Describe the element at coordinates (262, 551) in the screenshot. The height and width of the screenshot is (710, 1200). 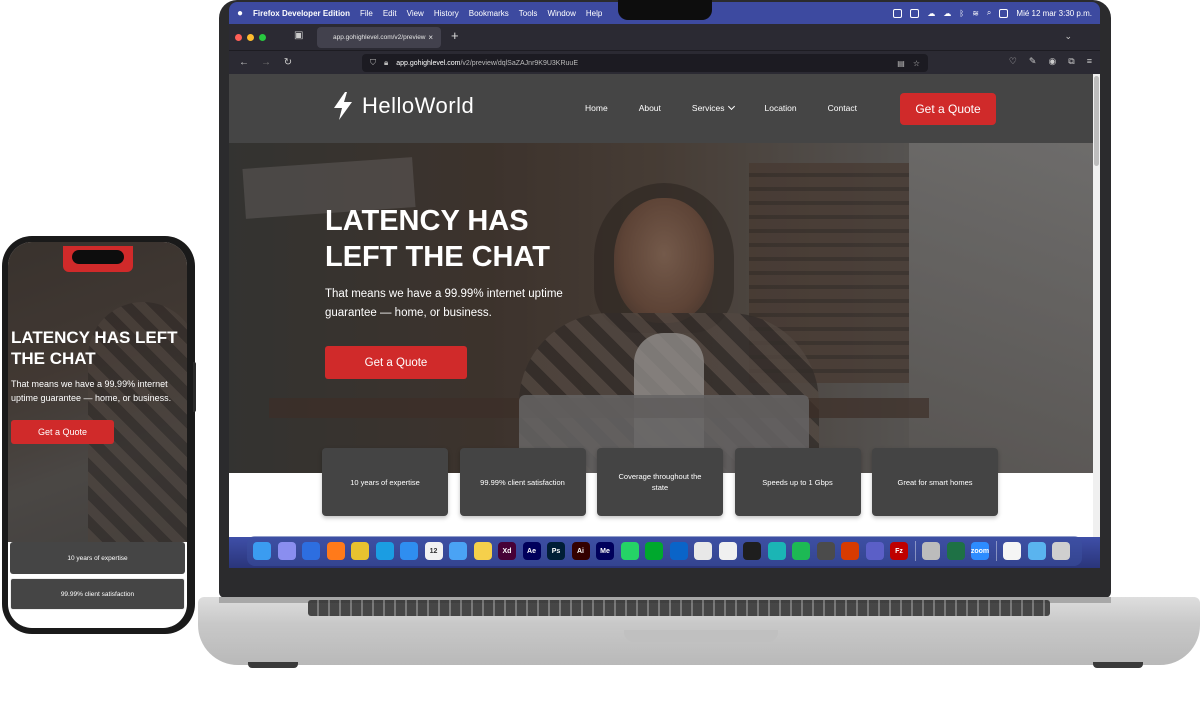
I see `finder-icon` at that location.